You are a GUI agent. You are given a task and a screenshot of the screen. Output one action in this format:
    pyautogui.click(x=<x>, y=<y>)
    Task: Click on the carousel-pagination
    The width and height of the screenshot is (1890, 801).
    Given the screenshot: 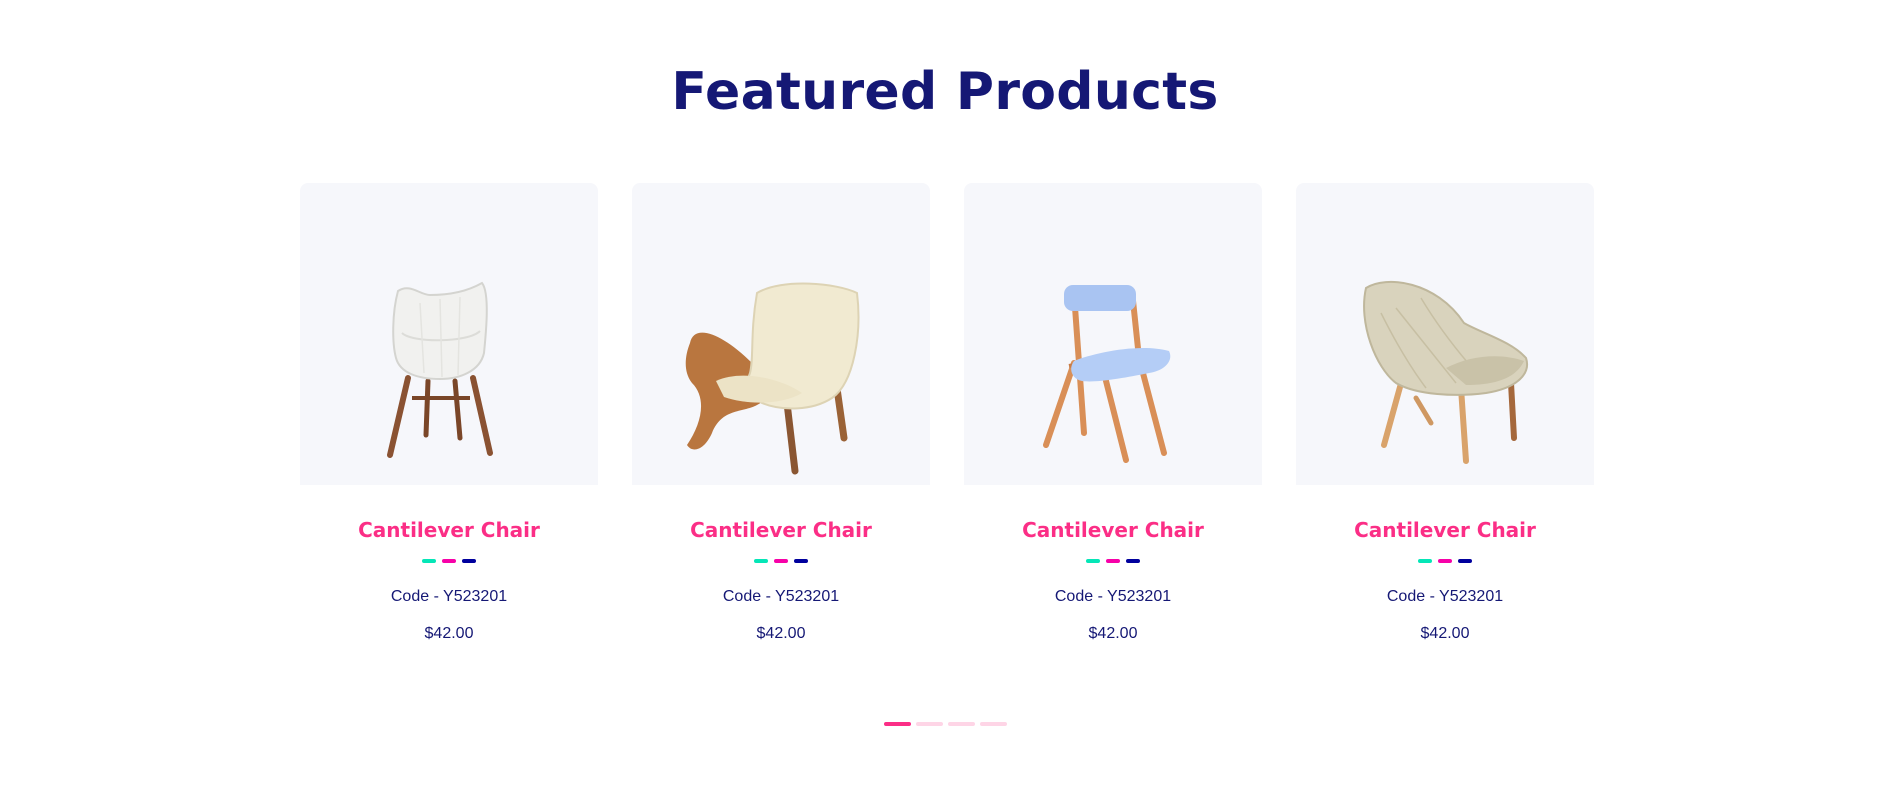 What is the action you would take?
    pyautogui.click(x=945, y=724)
    